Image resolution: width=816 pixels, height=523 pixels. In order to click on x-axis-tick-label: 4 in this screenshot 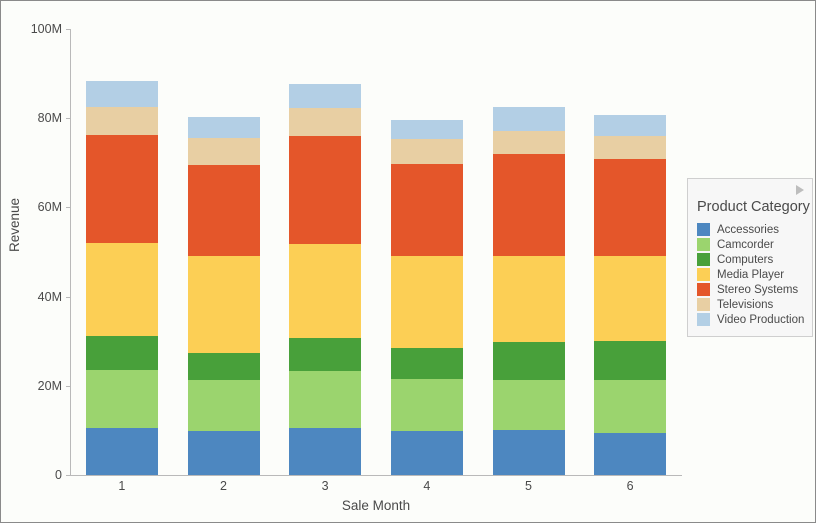, I will do `click(427, 486)`.